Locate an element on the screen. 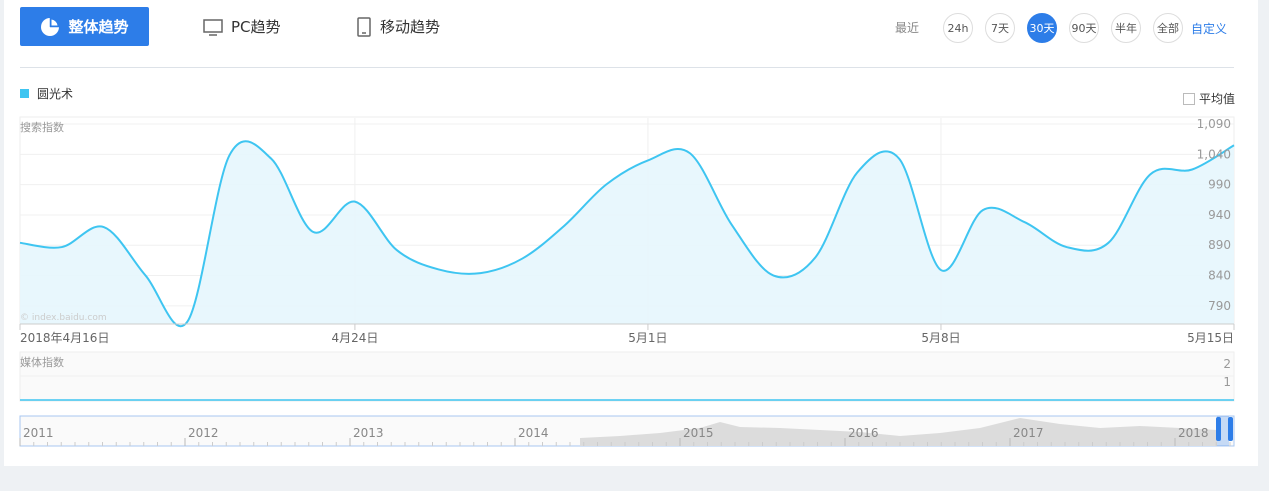 The image size is (1269, 491). search-index-label: 搜索指数 is located at coordinates (42, 127).